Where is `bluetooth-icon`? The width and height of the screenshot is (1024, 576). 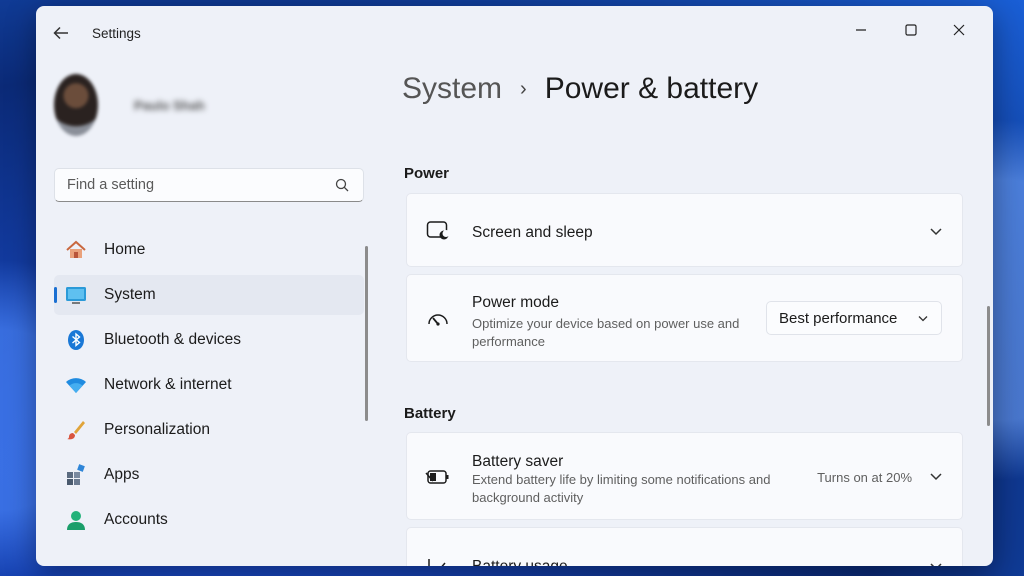 bluetooth-icon is located at coordinates (76, 340).